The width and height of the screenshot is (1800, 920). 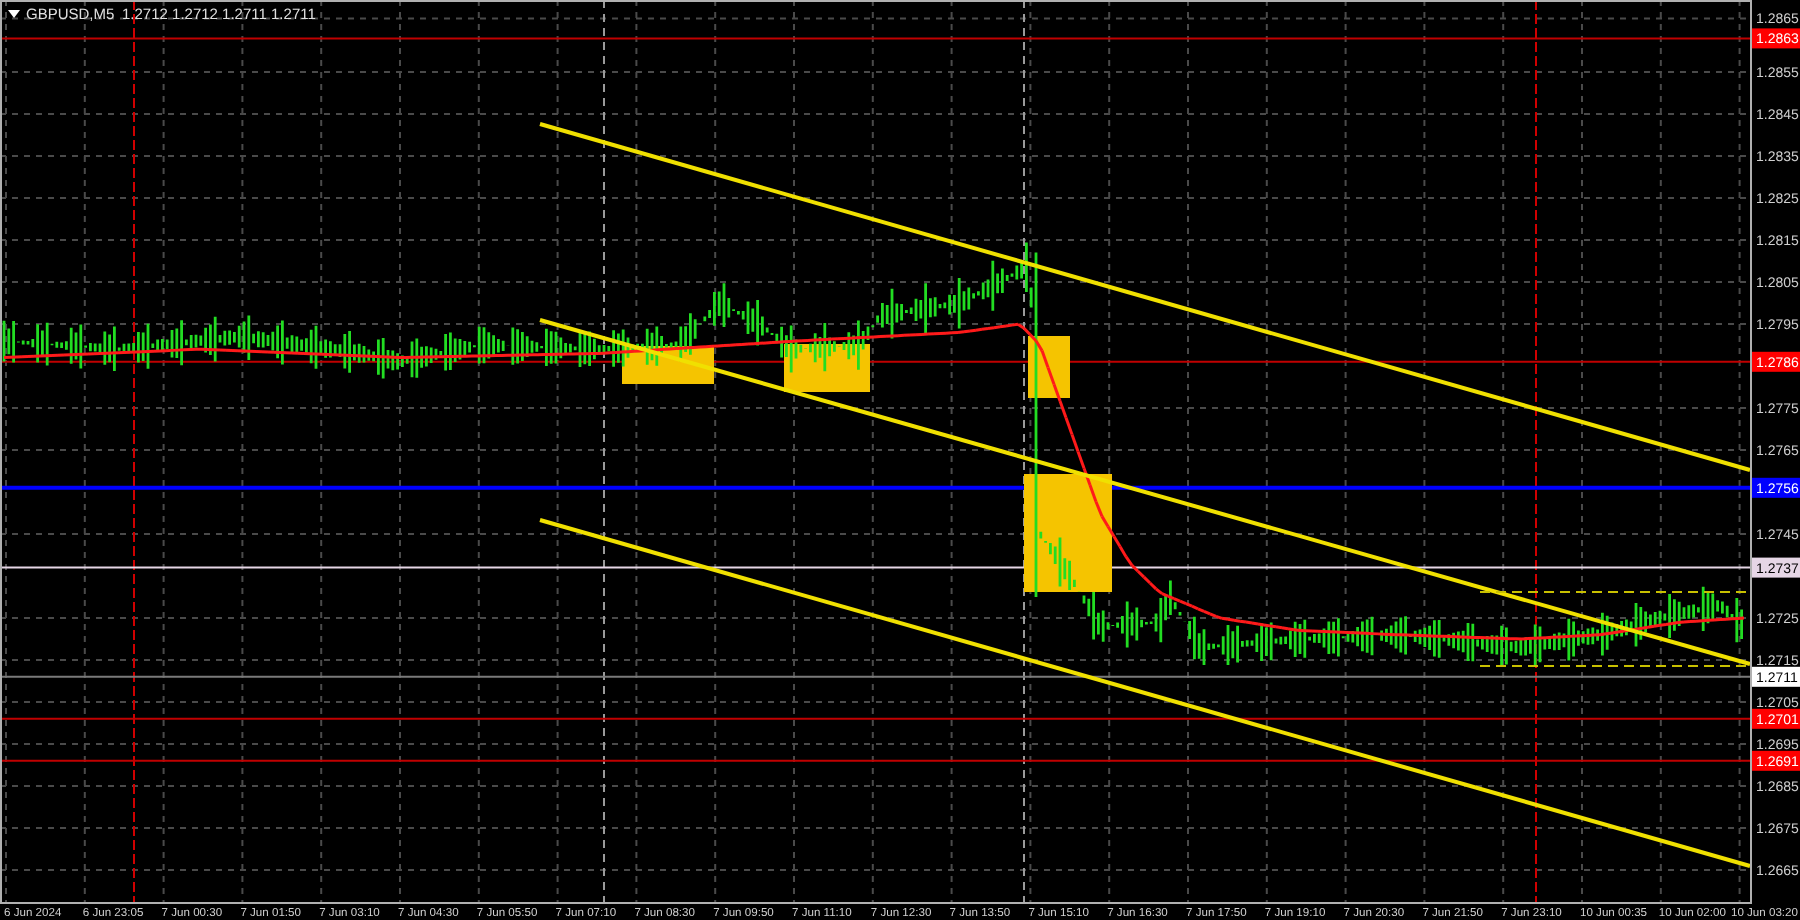 What do you see at coordinates (14, 14) in the screenshot?
I see `dropdown-triangle-icon` at bounding box center [14, 14].